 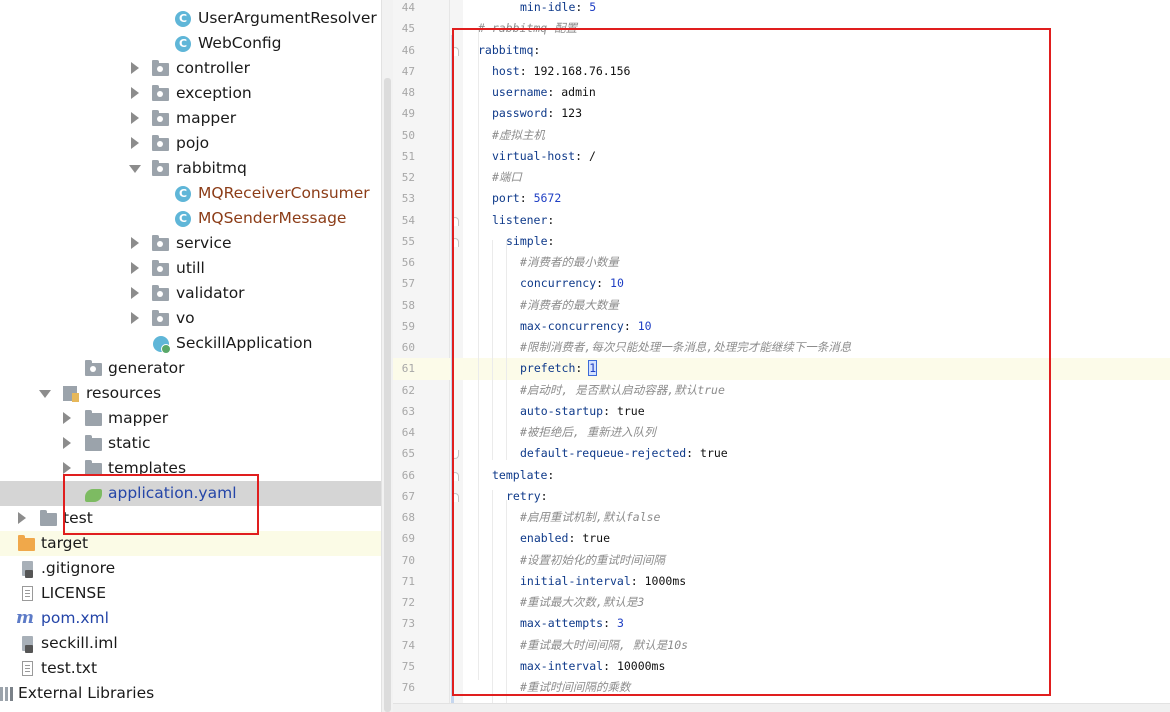 I want to click on tree-item: validator, so click(x=190, y=293).